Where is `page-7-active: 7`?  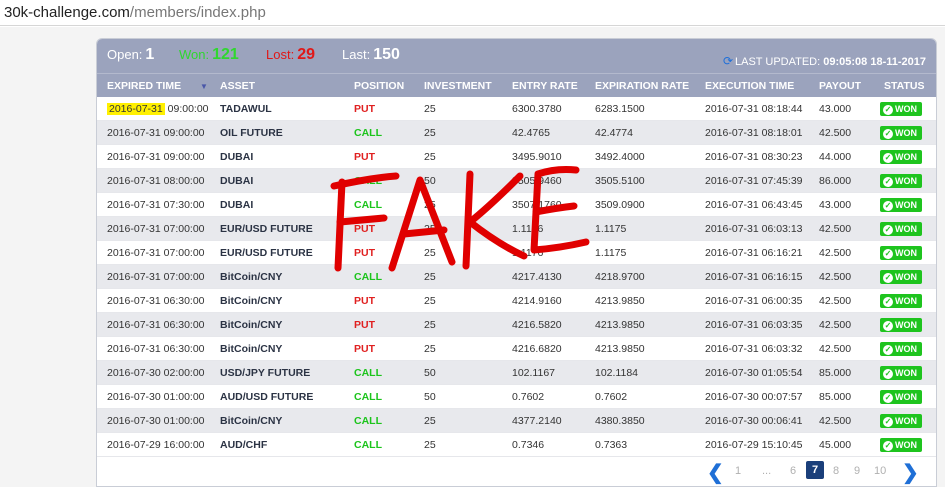 page-7-active: 7 is located at coordinates (815, 470).